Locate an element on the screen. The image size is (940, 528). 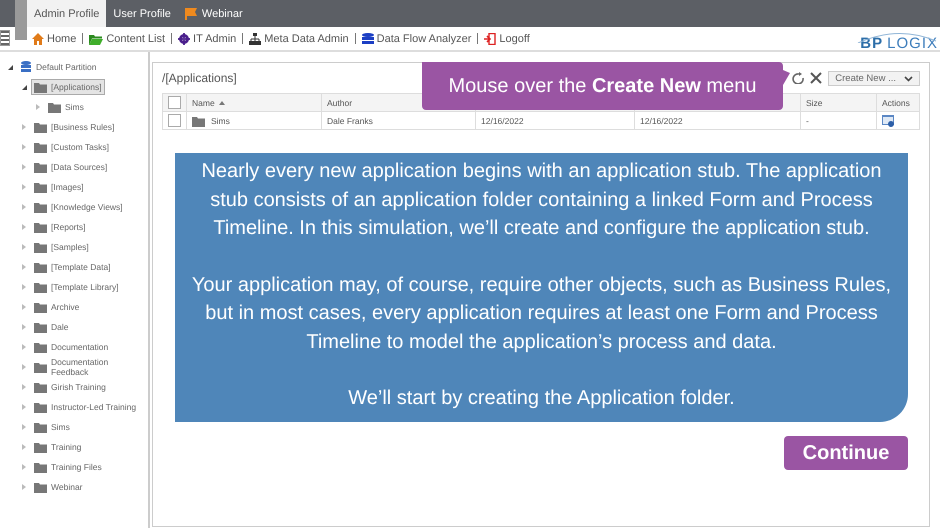
profile-tab: Admin Profile is located at coordinates (66, 13).